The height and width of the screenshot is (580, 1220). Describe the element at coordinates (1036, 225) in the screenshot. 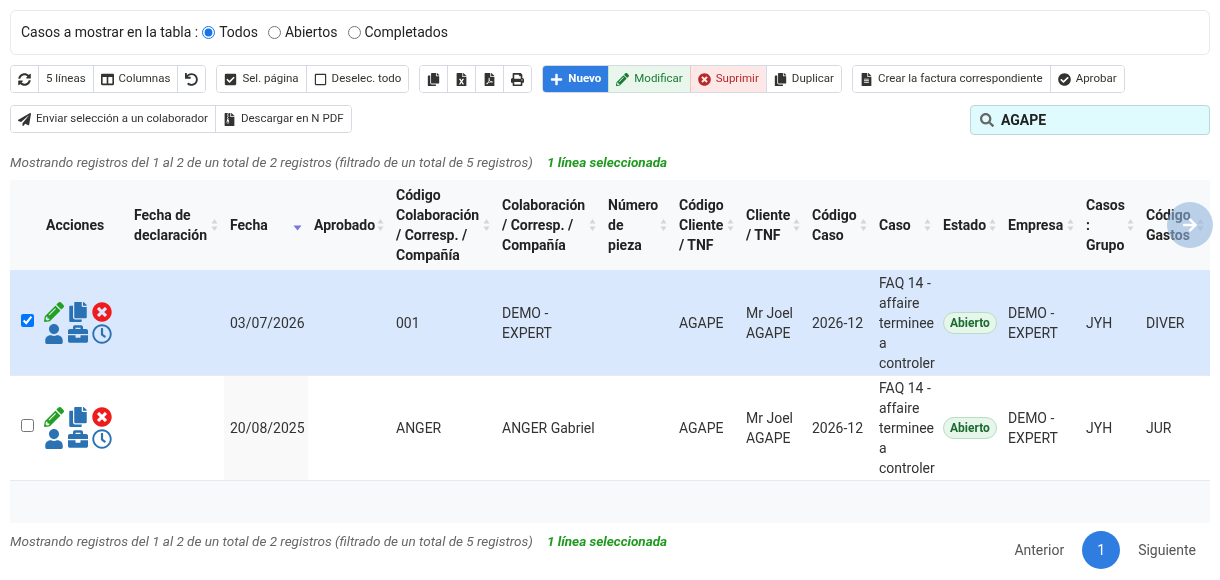

I see `column-header: Empresa` at that location.